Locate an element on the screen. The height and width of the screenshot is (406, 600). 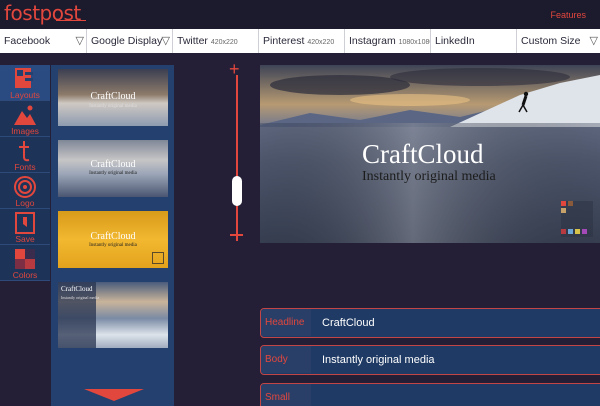
tool-logo: Logo is located at coordinates (25, 191).